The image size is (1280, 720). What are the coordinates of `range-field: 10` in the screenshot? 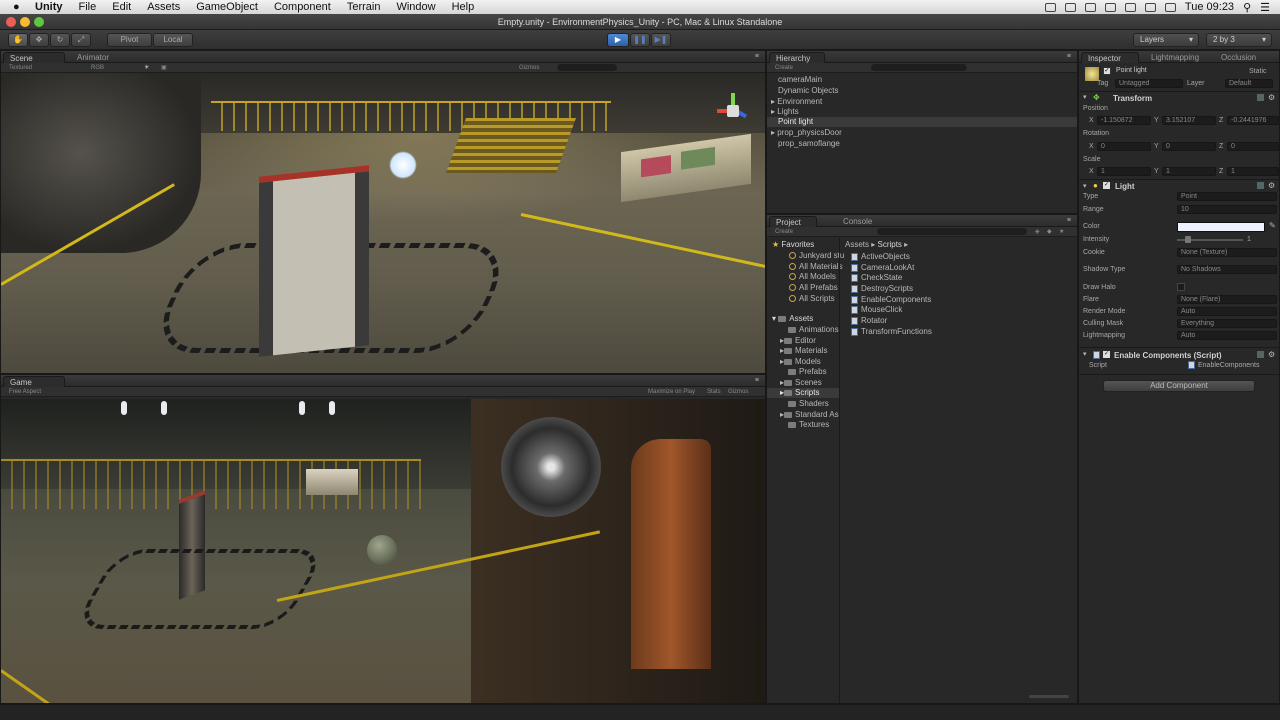 It's located at (1227, 209).